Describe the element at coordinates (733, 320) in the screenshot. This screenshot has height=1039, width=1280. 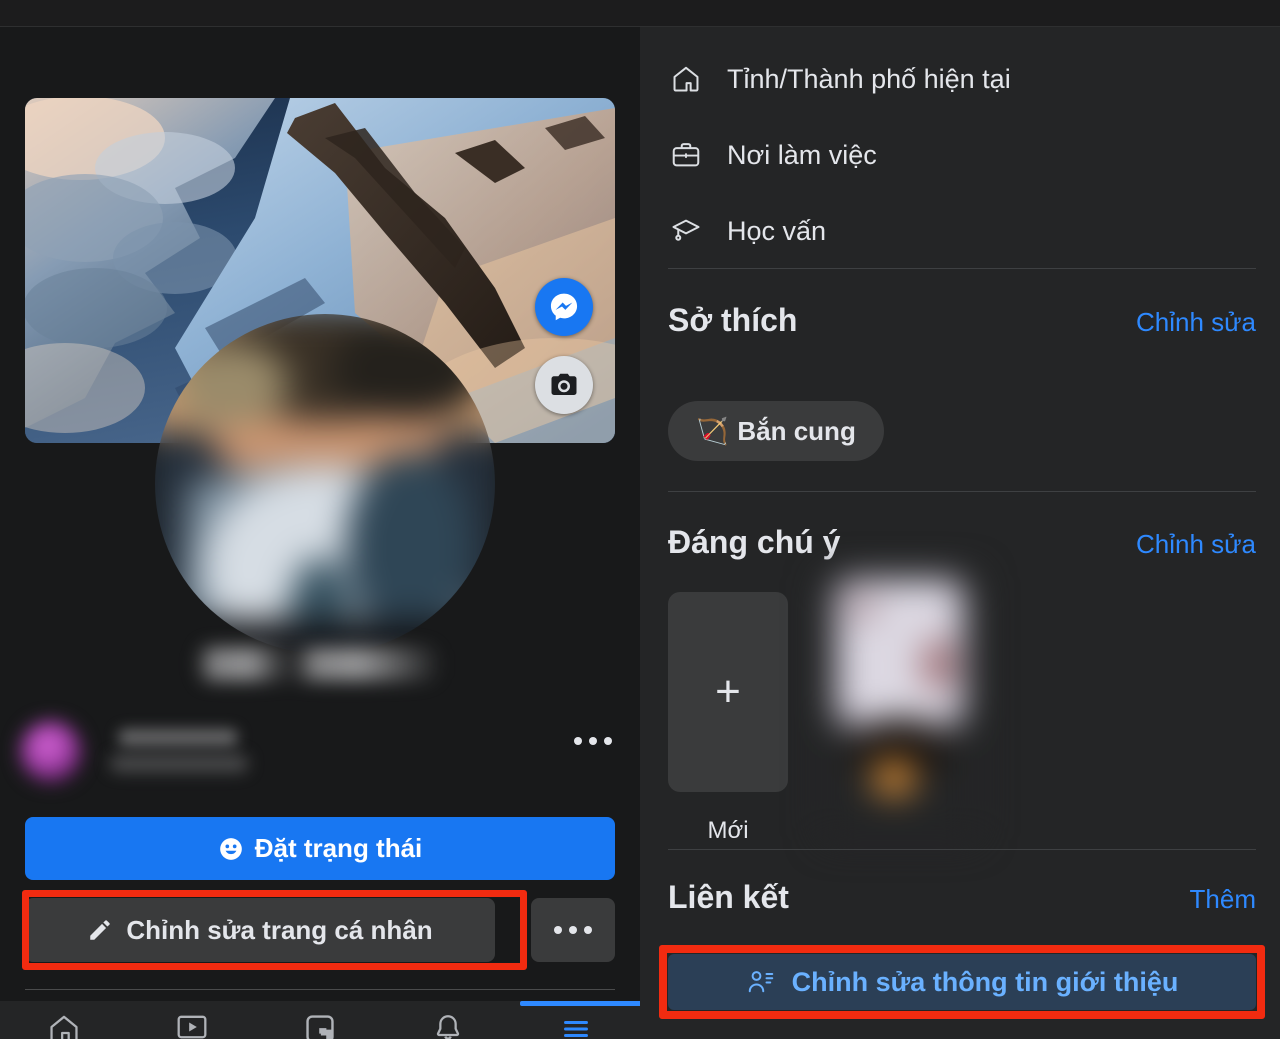
I see `hobbies-title: Sở thích` at that location.